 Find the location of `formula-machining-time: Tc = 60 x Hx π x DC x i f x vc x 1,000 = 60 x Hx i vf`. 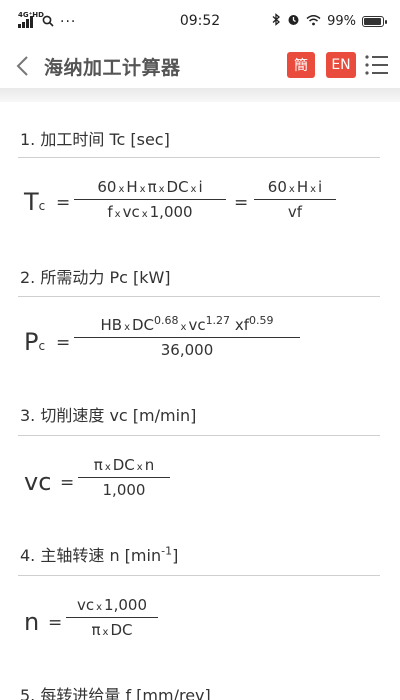

formula-machining-time: Tc = 60 x Hx π x DC x i f x vc x 1,000 = 60 x Hx i vf is located at coordinates (200, 205).